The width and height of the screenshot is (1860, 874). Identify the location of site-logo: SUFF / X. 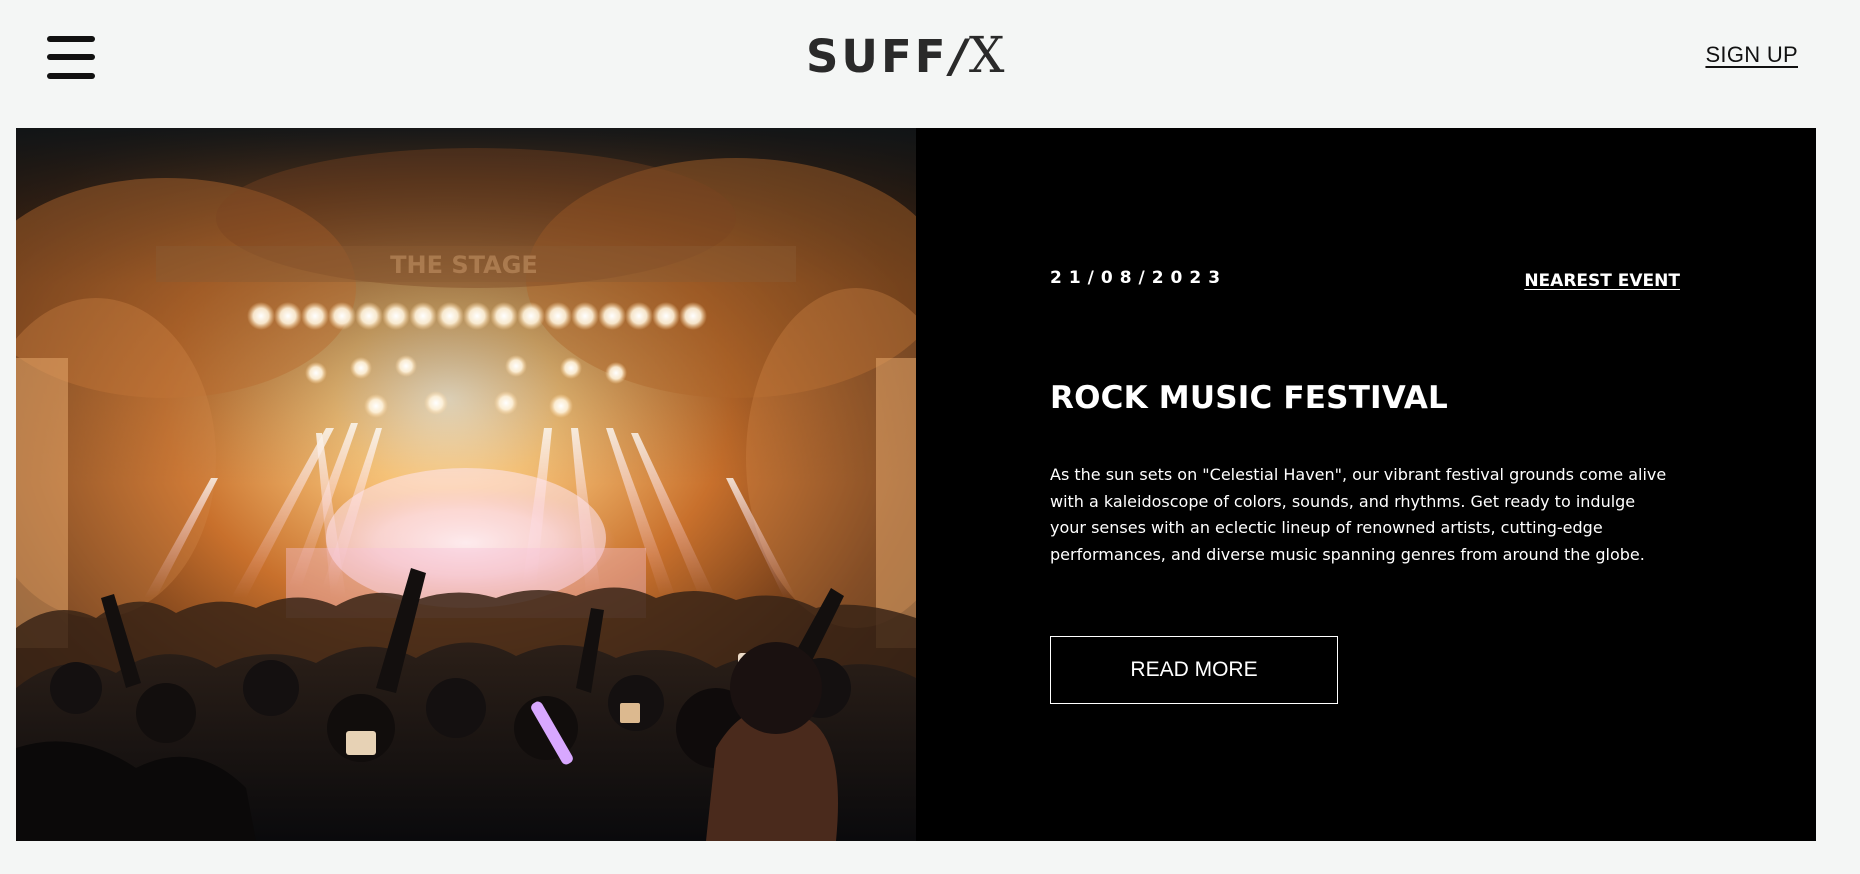
(905, 55).